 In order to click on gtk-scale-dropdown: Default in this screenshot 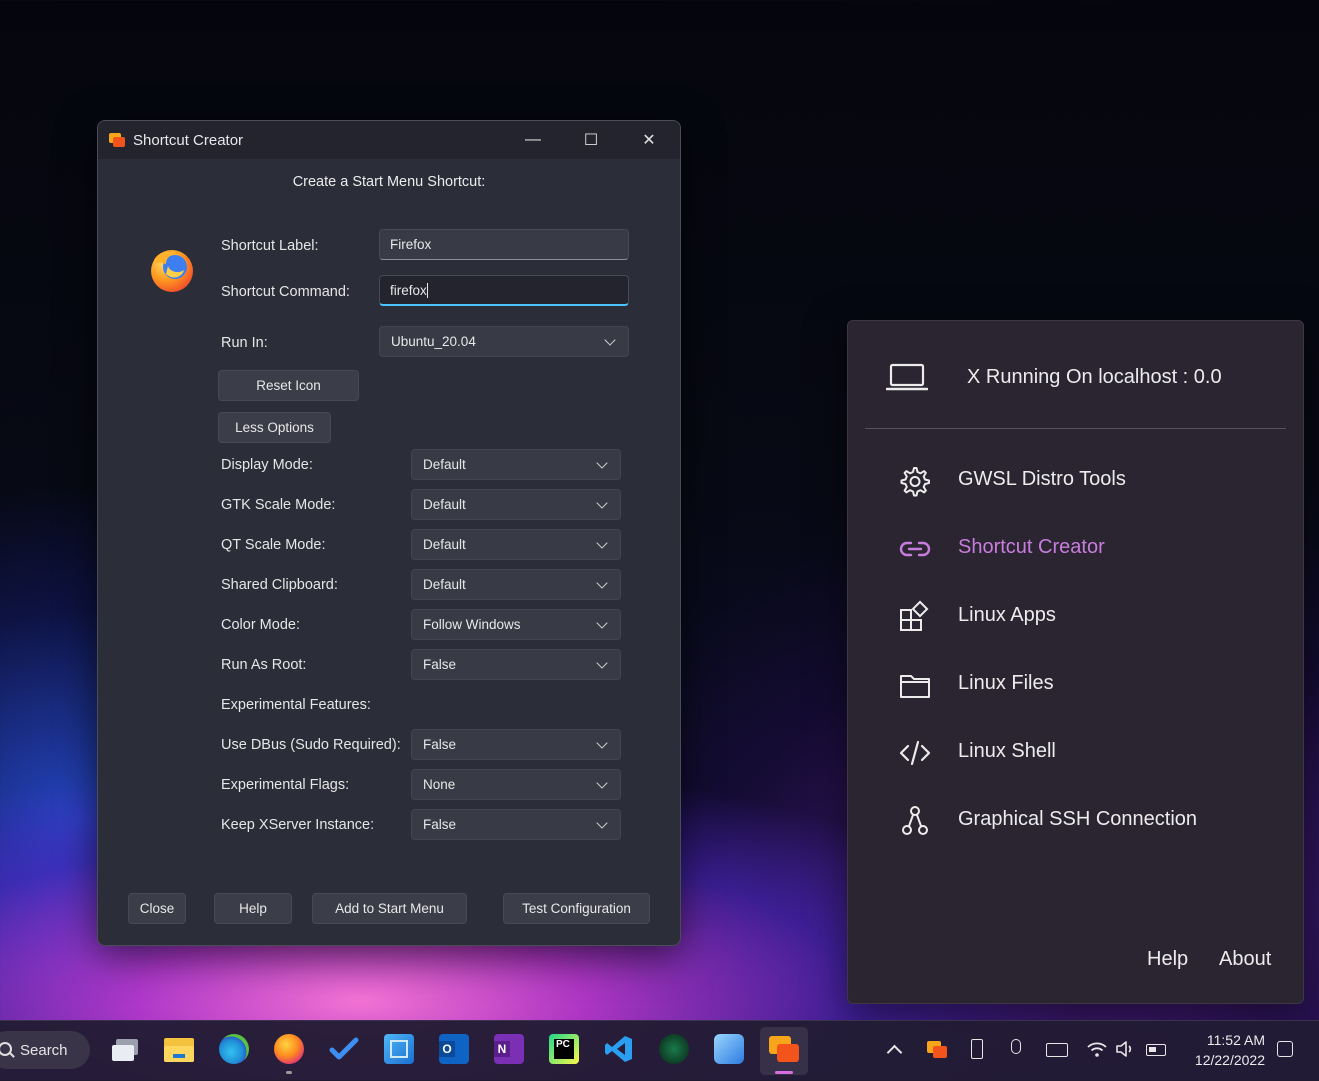, I will do `click(516, 504)`.